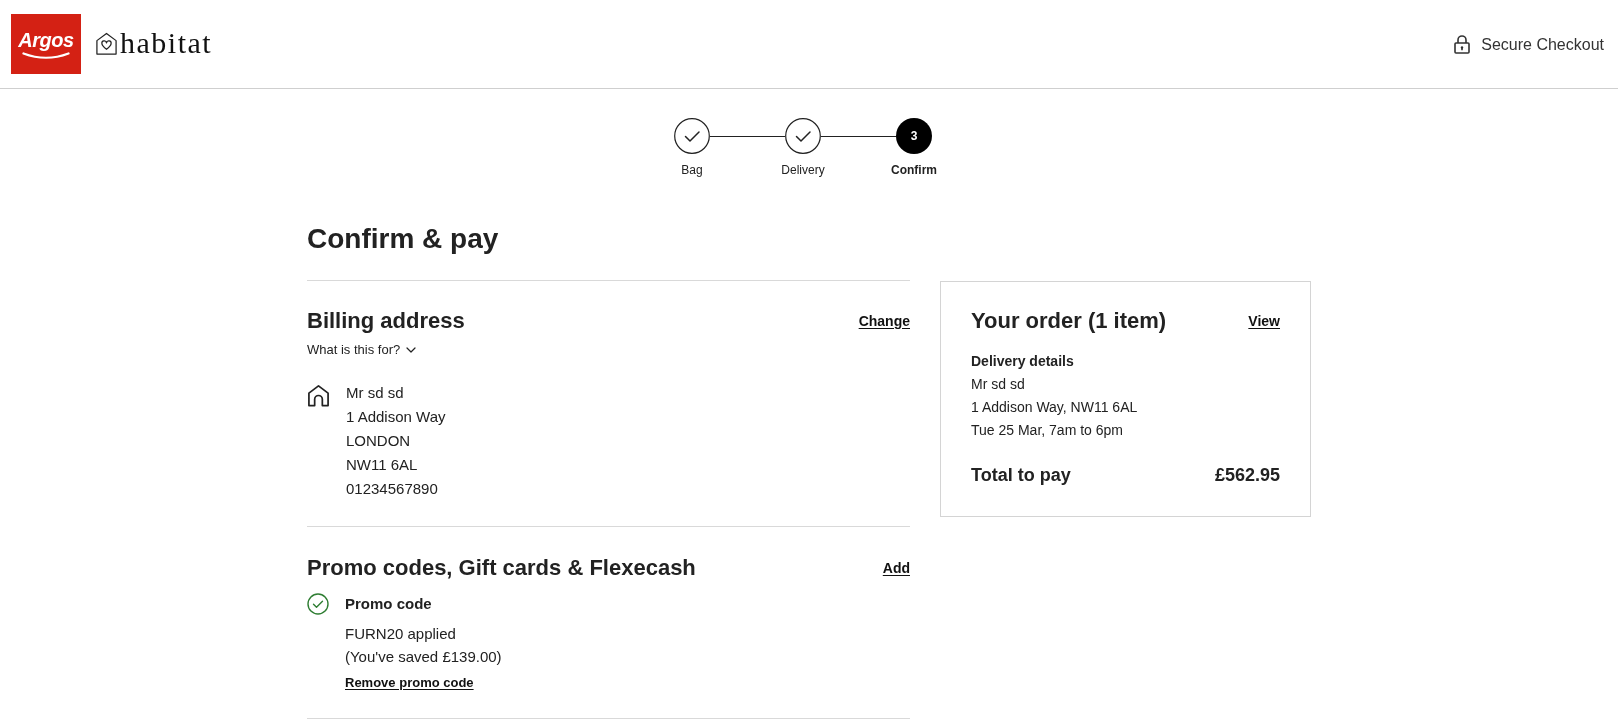 This screenshot has height=723, width=1618. Describe the element at coordinates (46, 44) in the screenshot. I see `argos-logo: Argos` at that location.